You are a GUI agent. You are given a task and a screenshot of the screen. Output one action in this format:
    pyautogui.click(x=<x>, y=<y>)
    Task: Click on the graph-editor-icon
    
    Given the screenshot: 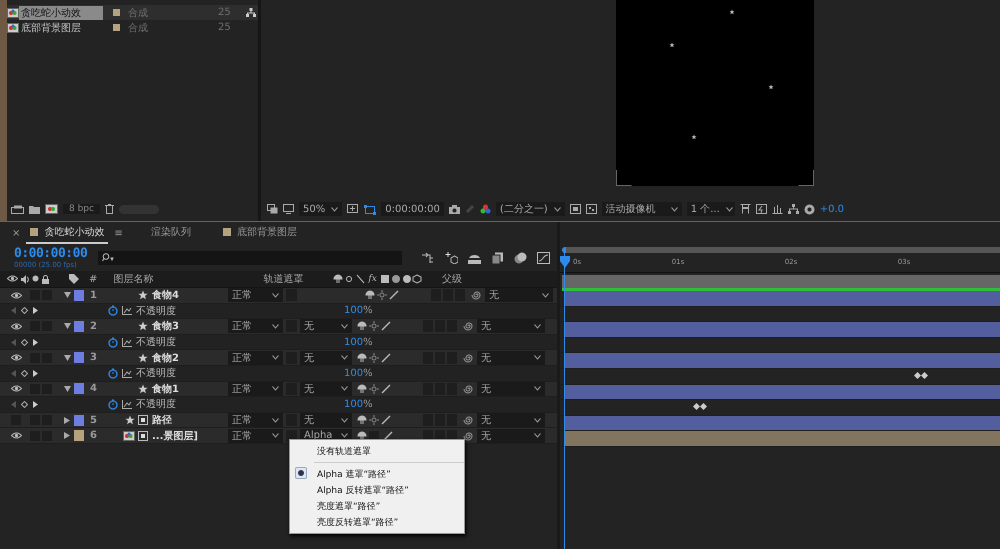 What is the action you would take?
    pyautogui.click(x=543, y=258)
    